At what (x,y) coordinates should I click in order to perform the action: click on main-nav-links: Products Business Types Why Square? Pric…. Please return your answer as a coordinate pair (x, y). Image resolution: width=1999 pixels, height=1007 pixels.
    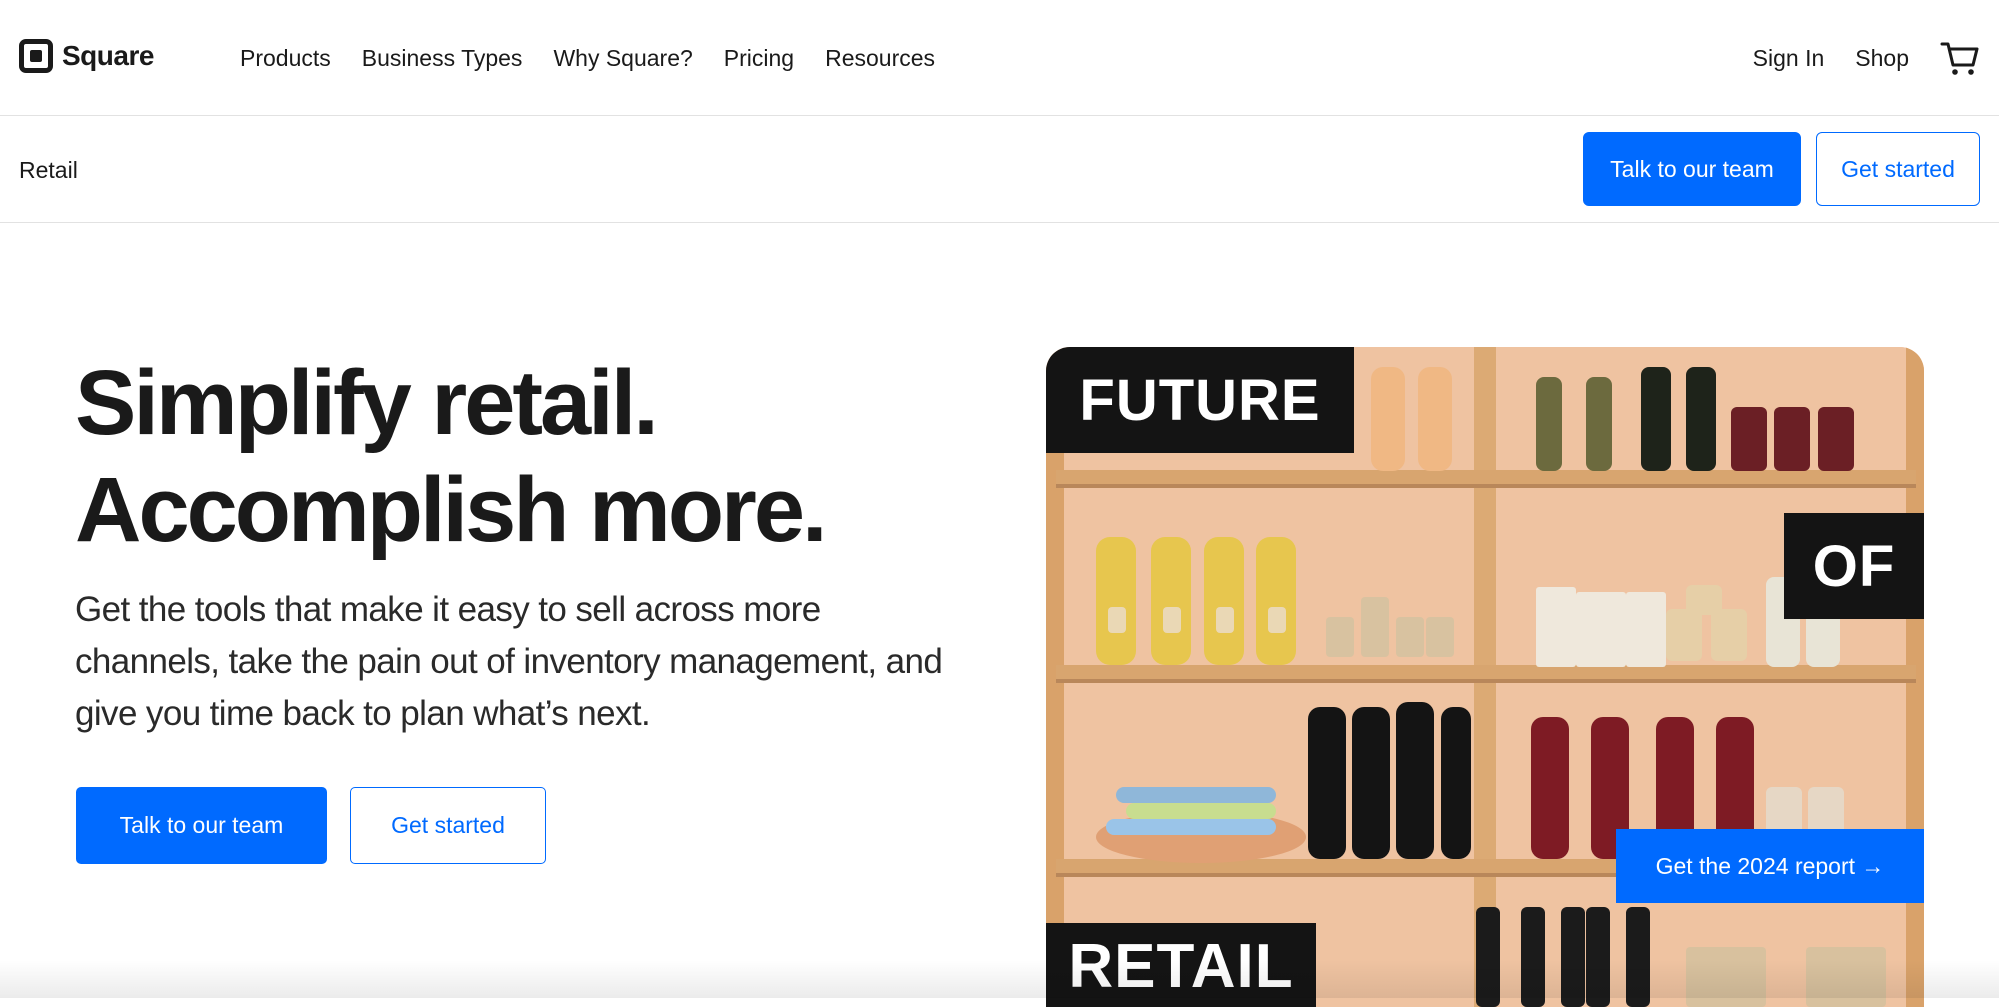
    Looking at the image, I should click on (587, 58).